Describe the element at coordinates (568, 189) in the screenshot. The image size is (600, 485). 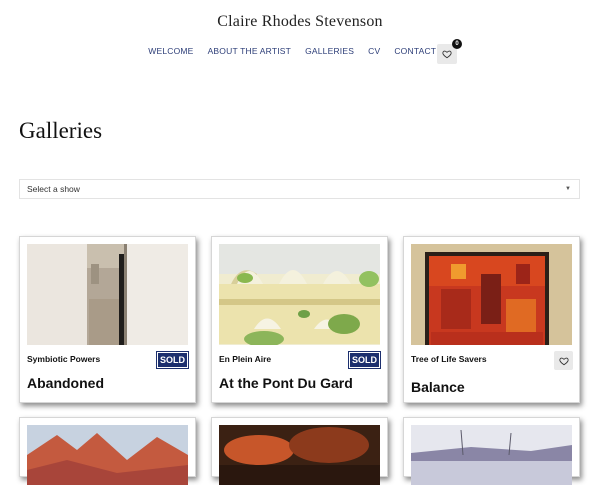
I see `caret-down-icon: ▼` at that location.